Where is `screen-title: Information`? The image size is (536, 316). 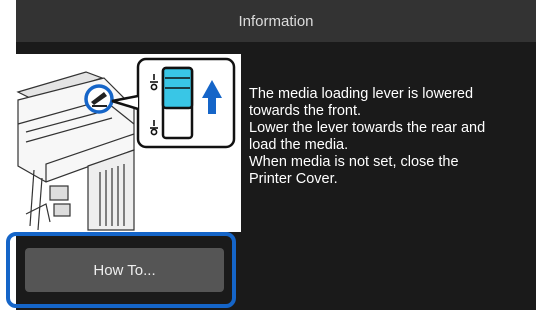
screen-title: Information is located at coordinates (276, 21).